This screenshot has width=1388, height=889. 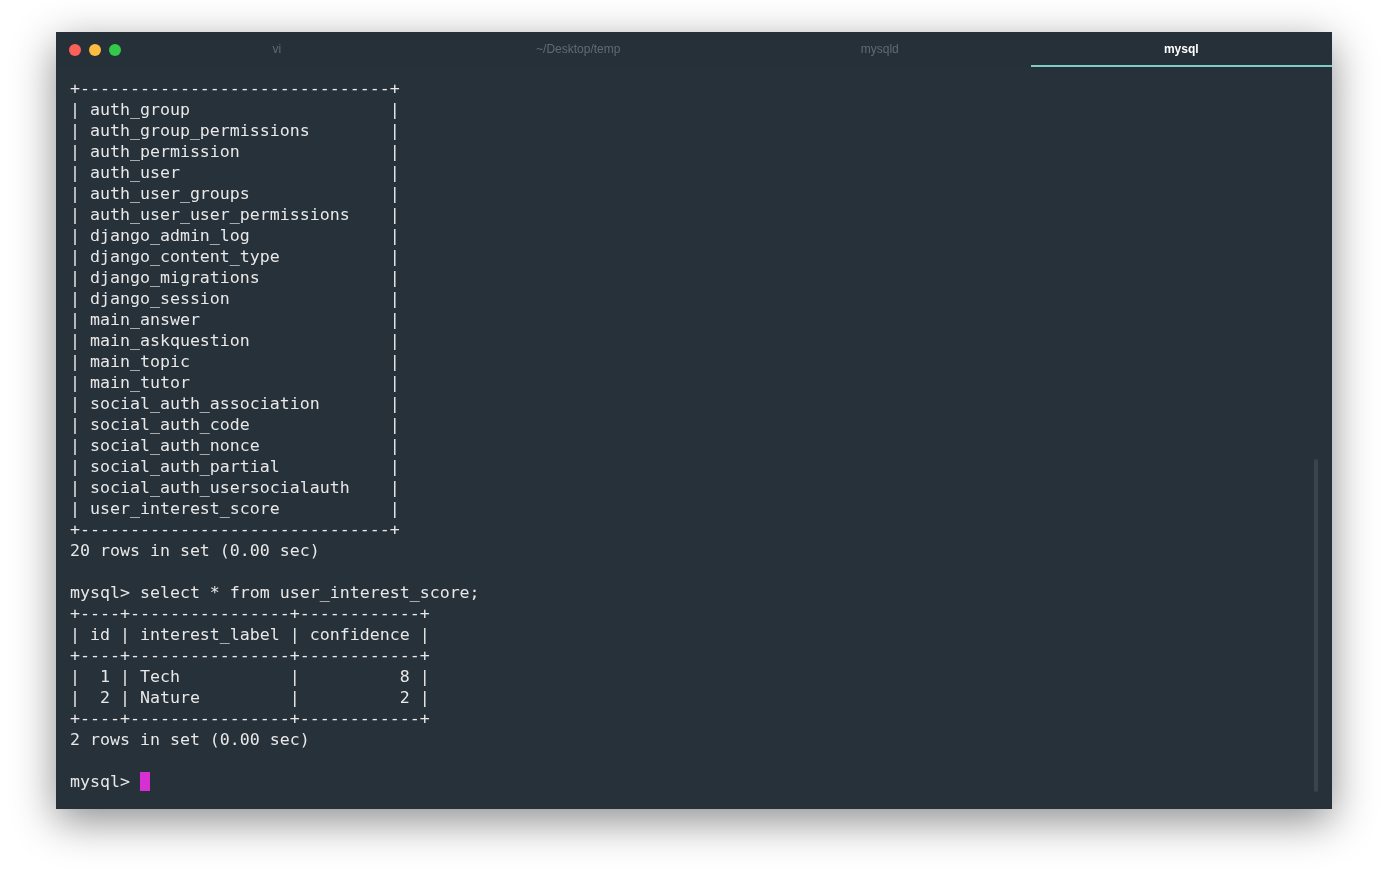 I want to click on minimize-button, so click(x=95, y=49).